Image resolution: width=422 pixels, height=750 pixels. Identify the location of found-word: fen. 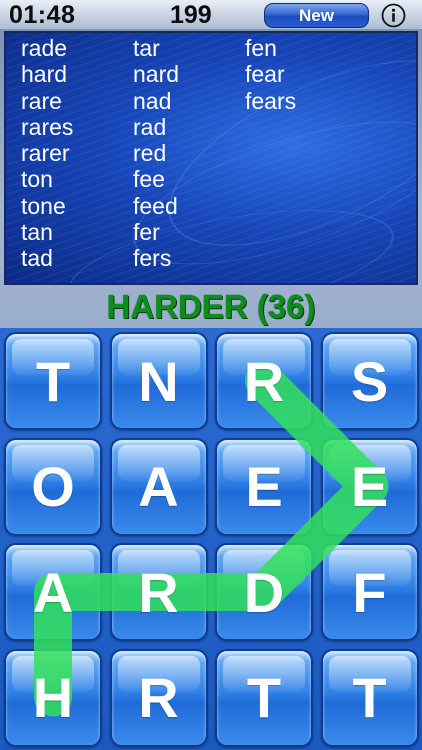
(261, 48).